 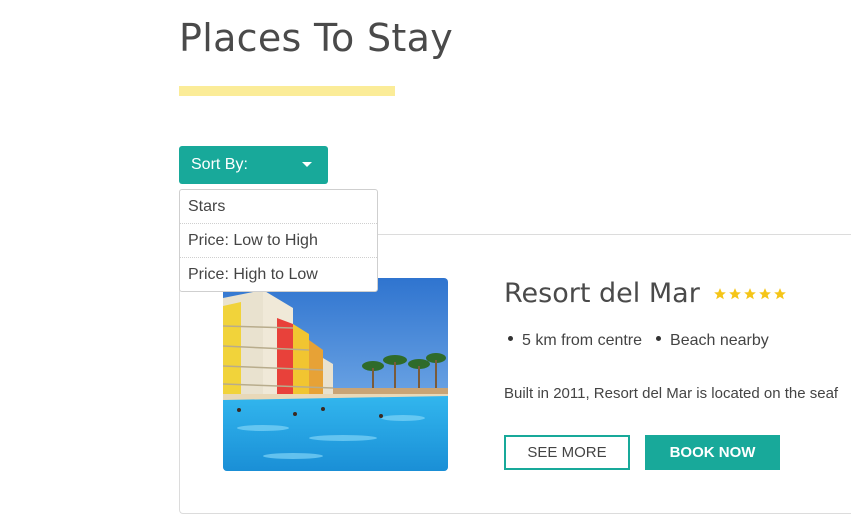 I want to click on sort-dropdown-label: Sort By:, so click(x=219, y=164).